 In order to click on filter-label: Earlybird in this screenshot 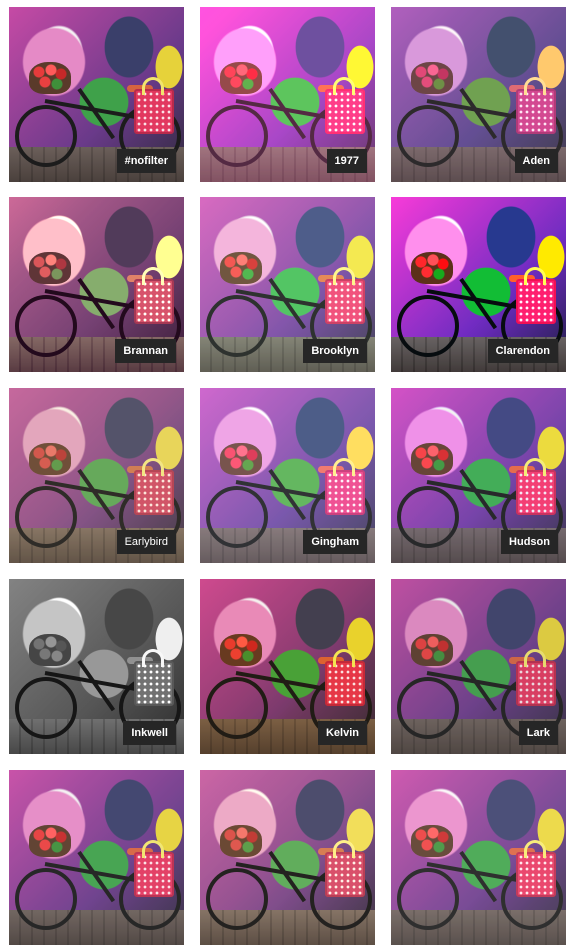, I will do `click(146, 542)`.